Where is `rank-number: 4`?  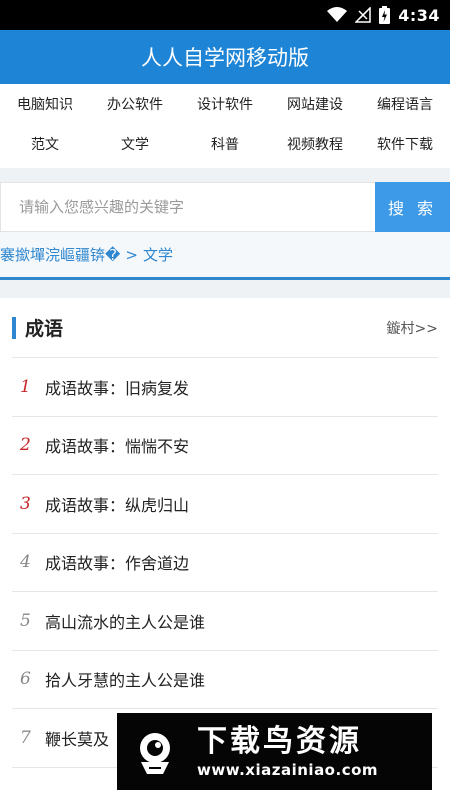 rank-number: 4 is located at coordinates (25, 562).